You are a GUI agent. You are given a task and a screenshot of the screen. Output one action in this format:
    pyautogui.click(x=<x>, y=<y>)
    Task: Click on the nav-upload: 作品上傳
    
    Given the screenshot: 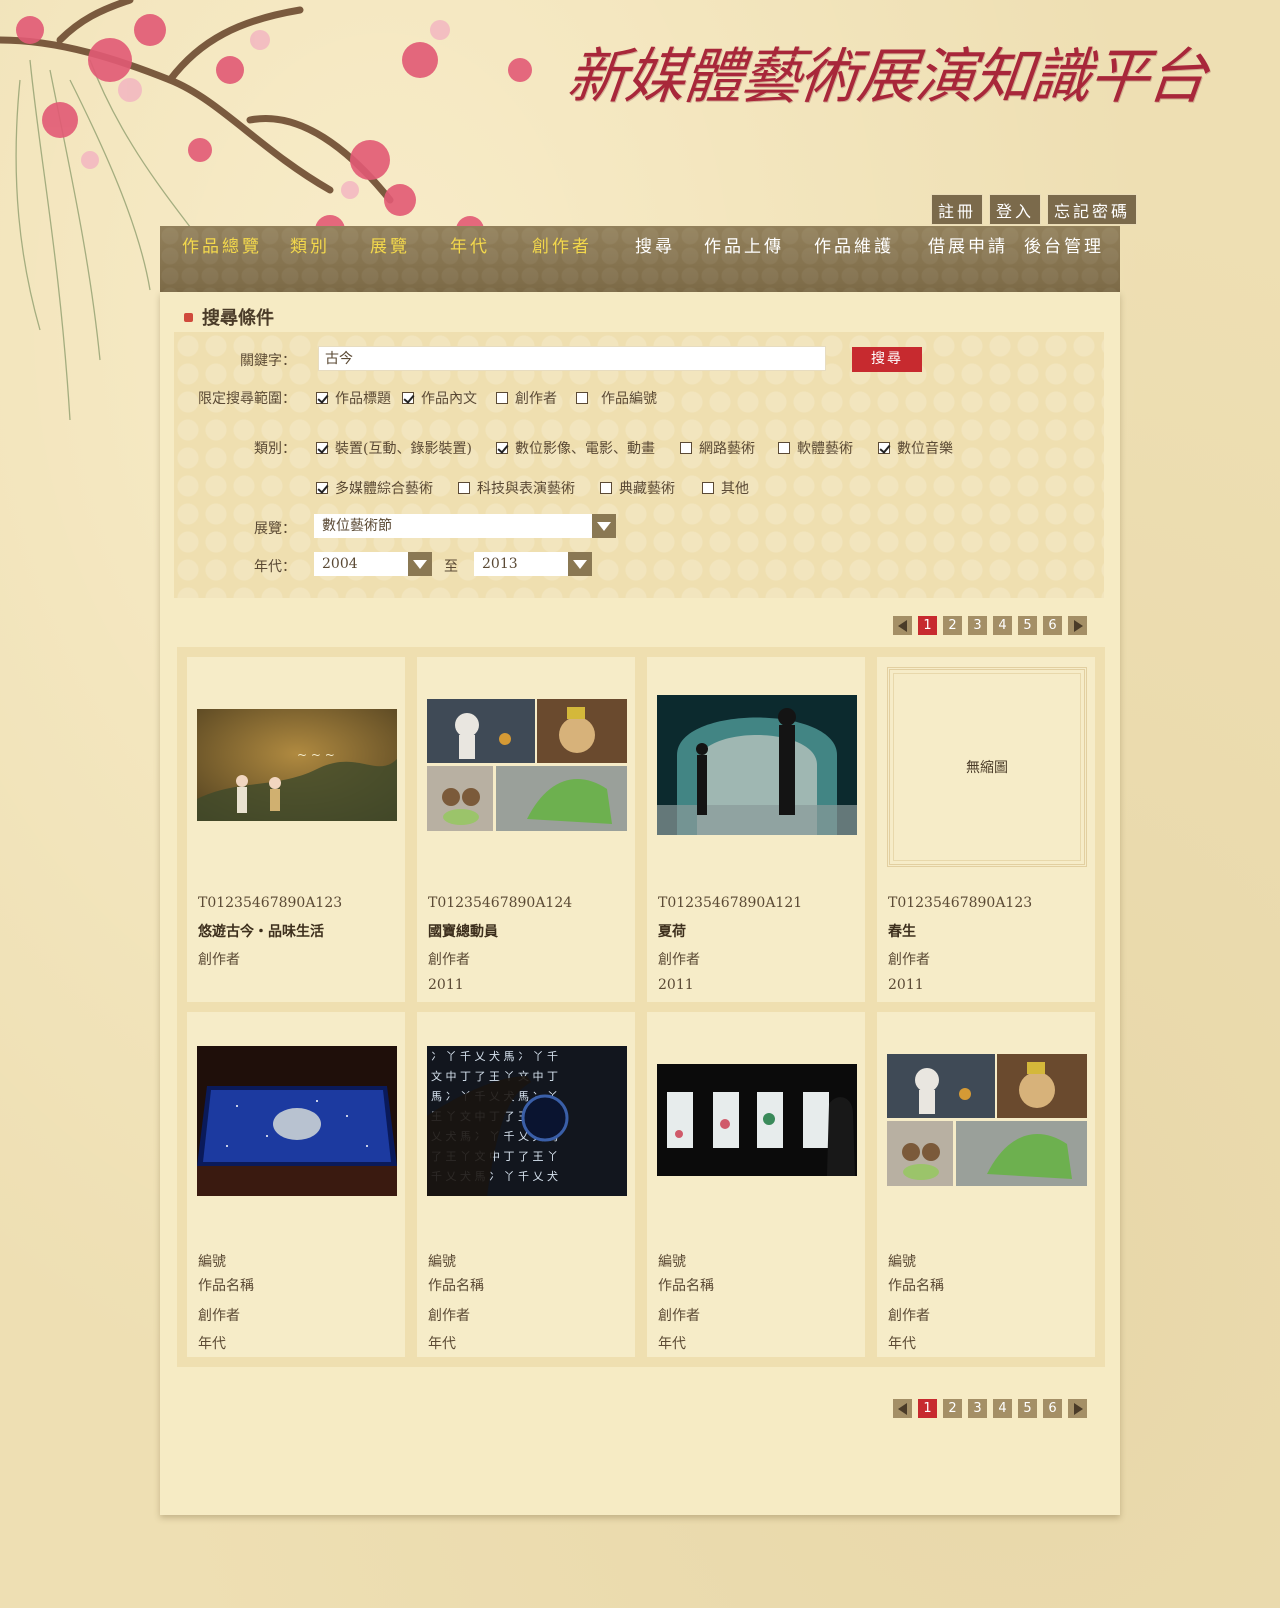 What is the action you would take?
    pyautogui.click(x=744, y=244)
    